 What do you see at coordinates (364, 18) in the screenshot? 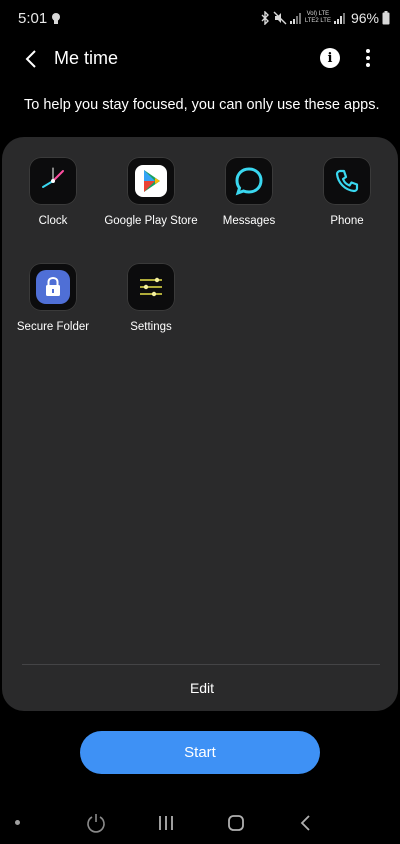
I see `battery-percentage: 96%` at bounding box center [364, 18].